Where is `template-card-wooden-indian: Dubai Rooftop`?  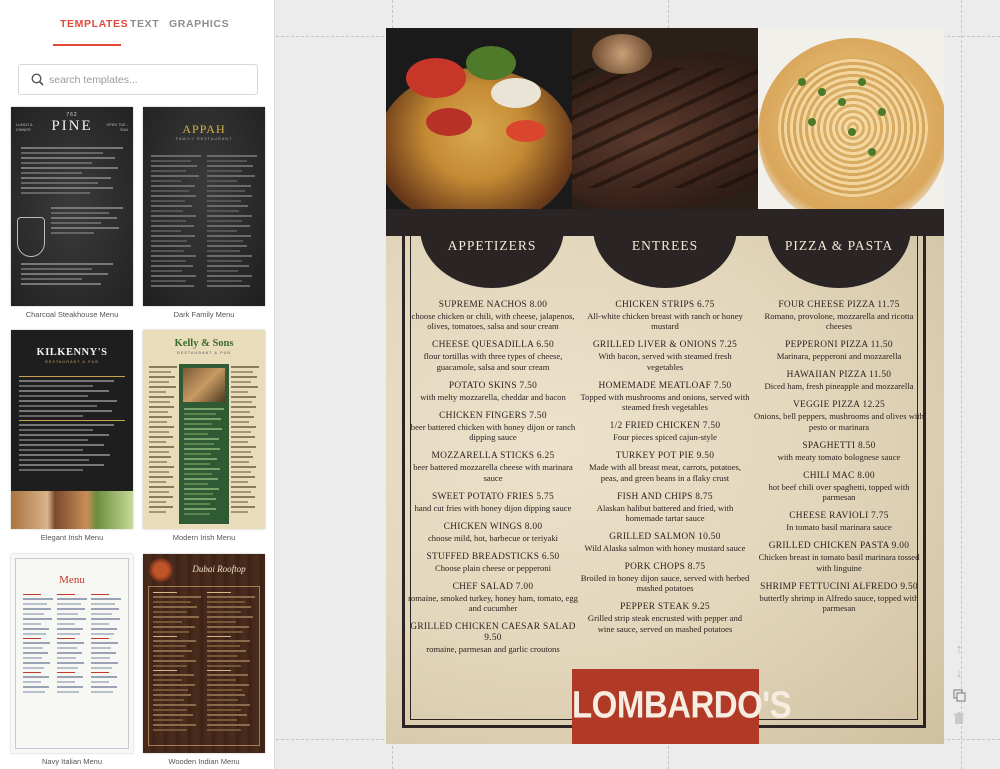 template-card-wooden-indian: Dubai Rooftop is located at coordinates (204, 653).